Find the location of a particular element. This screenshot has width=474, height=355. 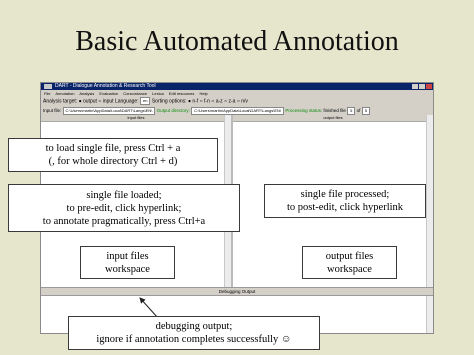

callout-text: single file loaded; is located at coordinates (124, 195).